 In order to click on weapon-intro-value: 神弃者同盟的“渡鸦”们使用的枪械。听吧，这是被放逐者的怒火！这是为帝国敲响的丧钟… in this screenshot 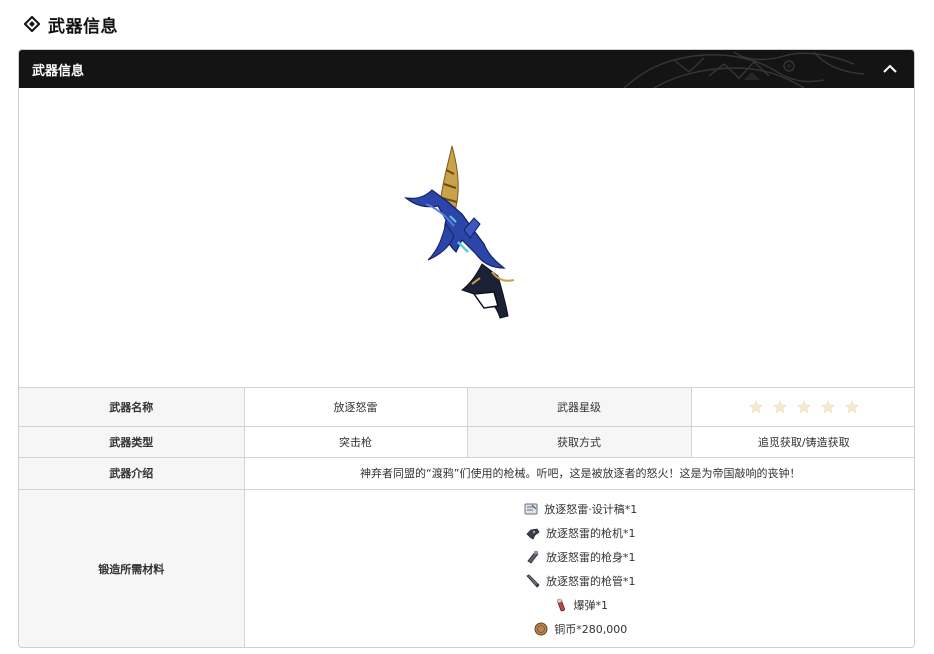, I will do `click(578, 473)`.